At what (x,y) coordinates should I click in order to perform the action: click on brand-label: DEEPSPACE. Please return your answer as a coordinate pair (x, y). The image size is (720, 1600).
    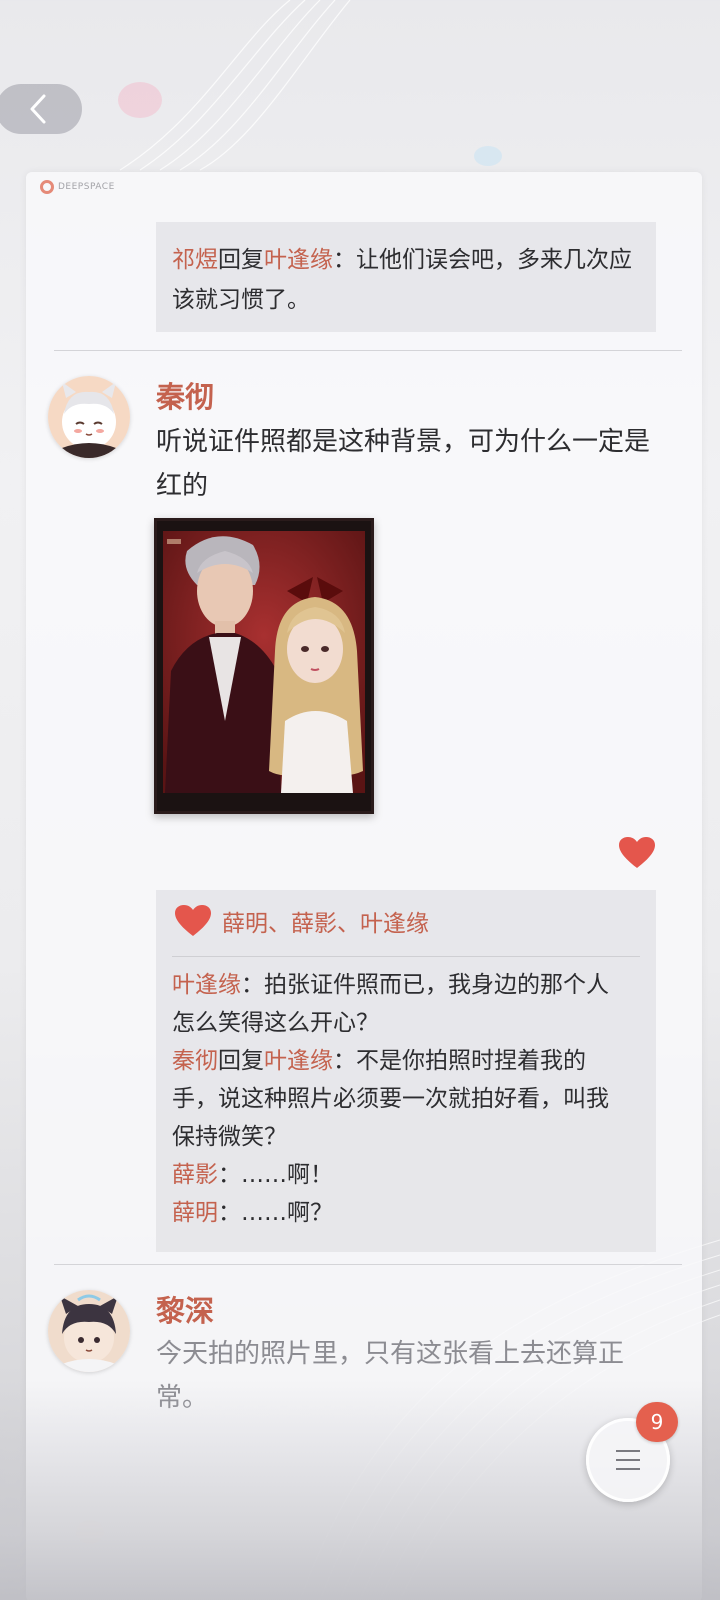
    Looking at the image, I should click on (86, 187).